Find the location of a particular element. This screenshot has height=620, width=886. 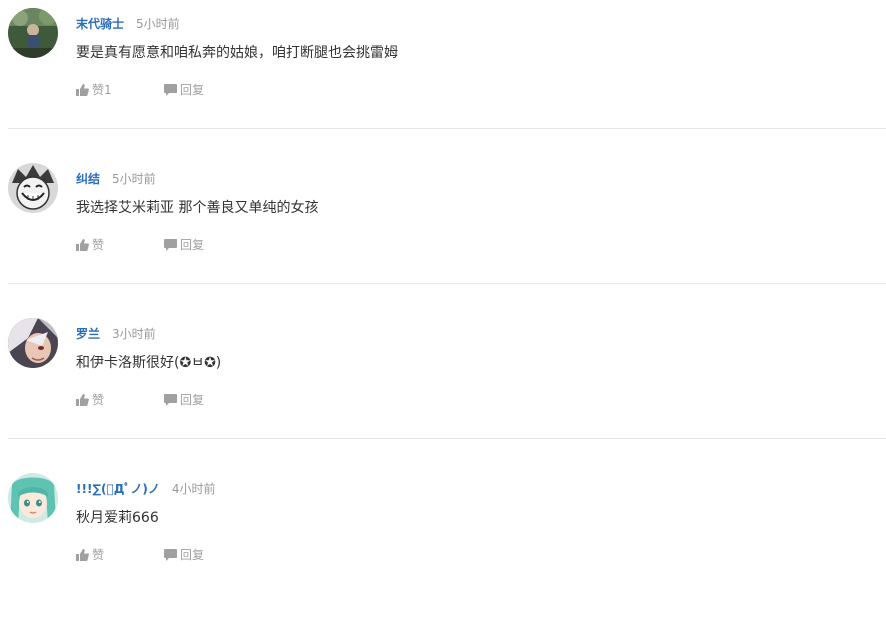

comment-text: 我选择艾米莉亚 那个善良又单纯的女孩 is located at coordinates (197, 208).